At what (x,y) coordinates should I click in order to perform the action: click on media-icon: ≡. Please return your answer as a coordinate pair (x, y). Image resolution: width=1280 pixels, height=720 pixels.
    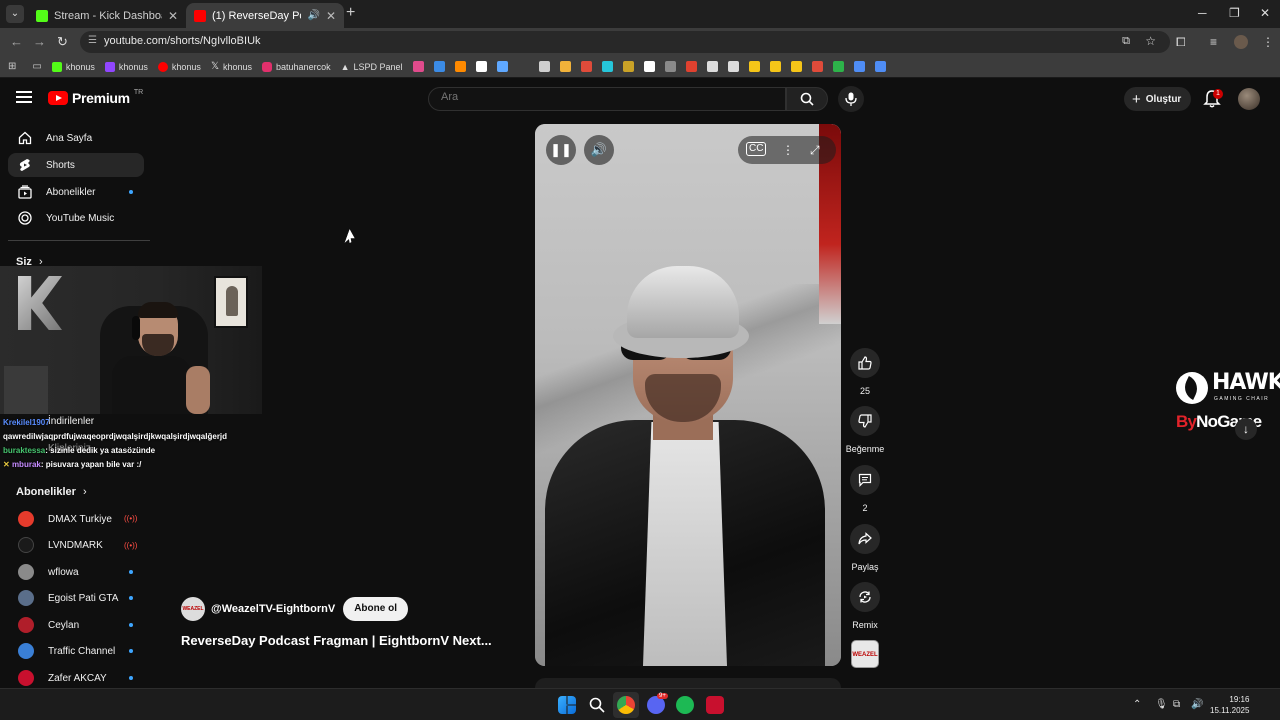
    Looking at the image, I should click on (1213, 42).